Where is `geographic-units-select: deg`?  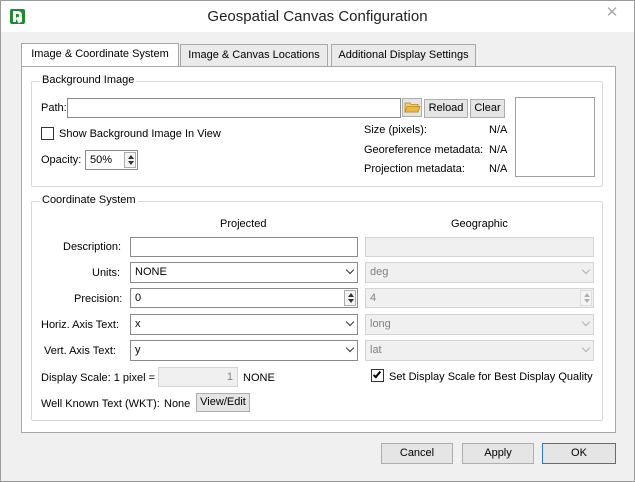
geographic-units-select: deg is located at coordinates (479, 272).